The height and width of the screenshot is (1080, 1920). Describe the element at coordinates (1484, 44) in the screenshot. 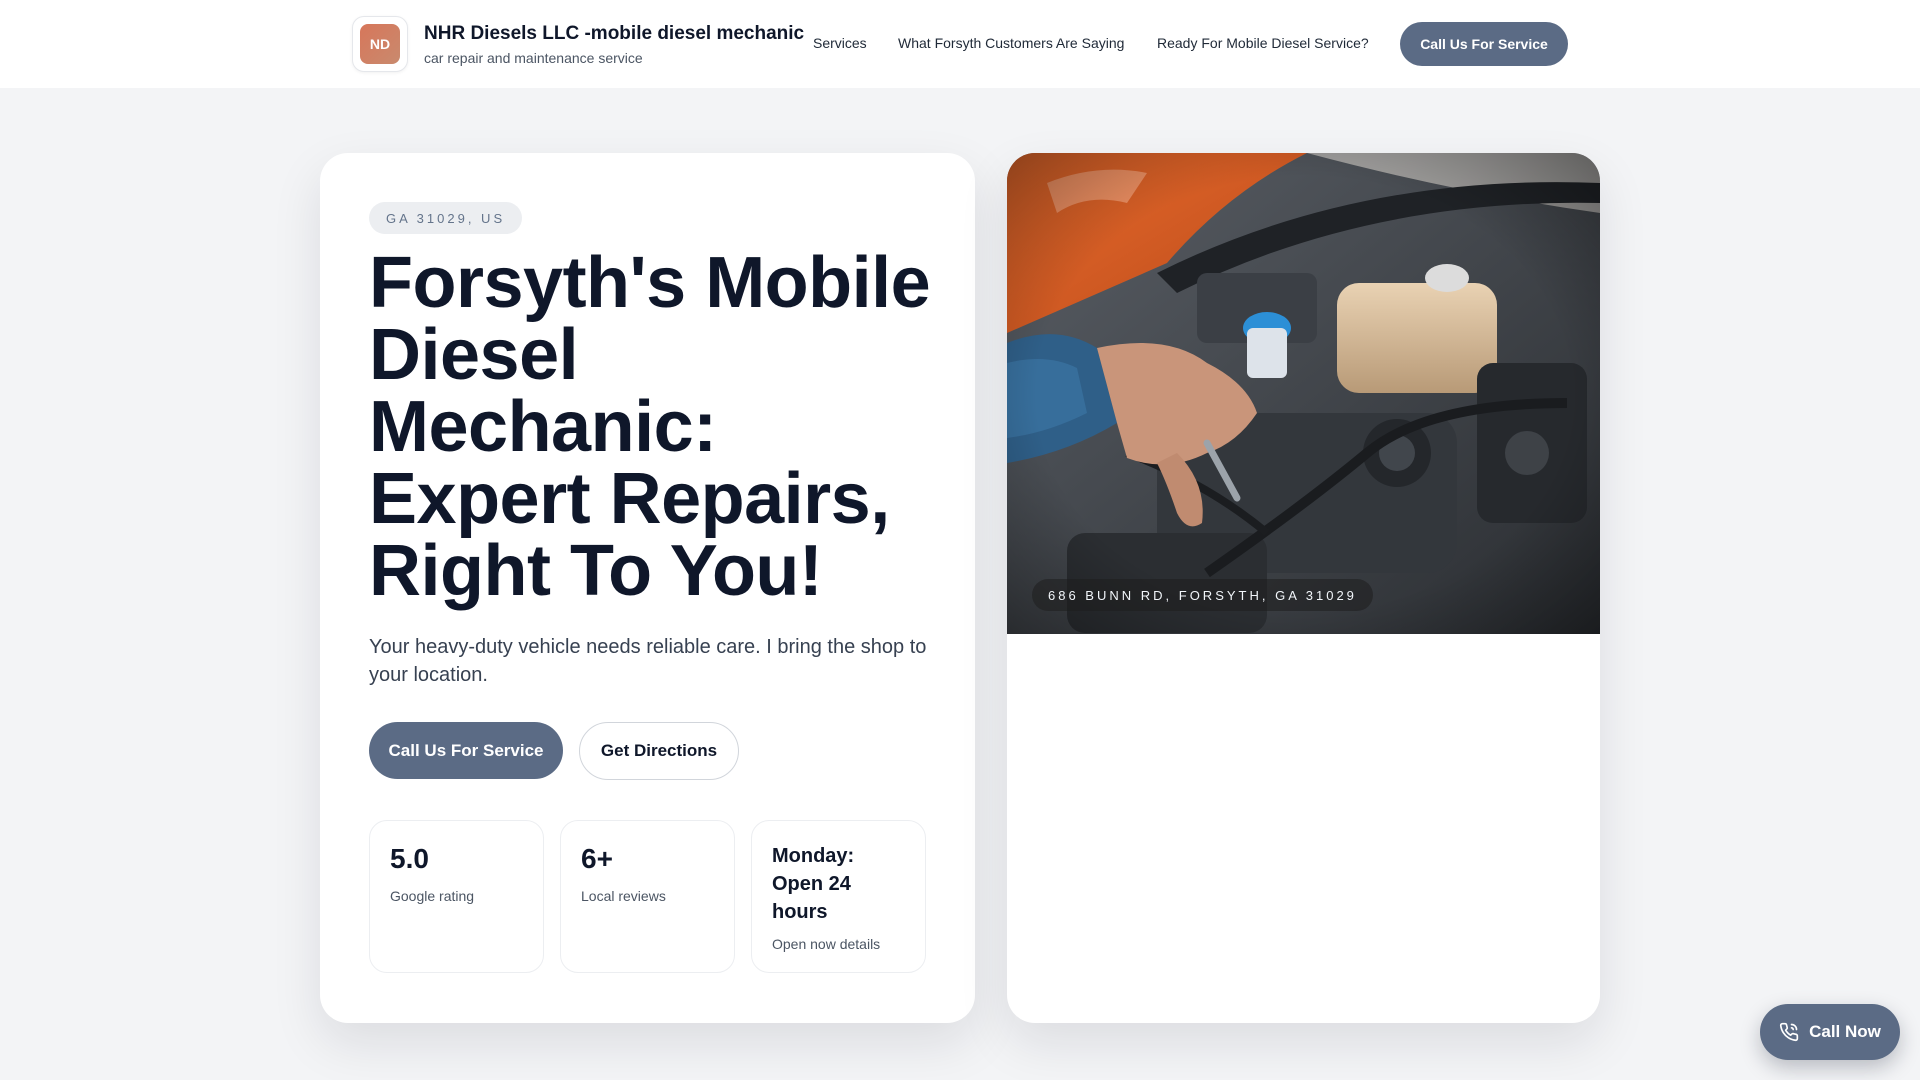

I see `header-call-button: Call Us For Service` at that location.